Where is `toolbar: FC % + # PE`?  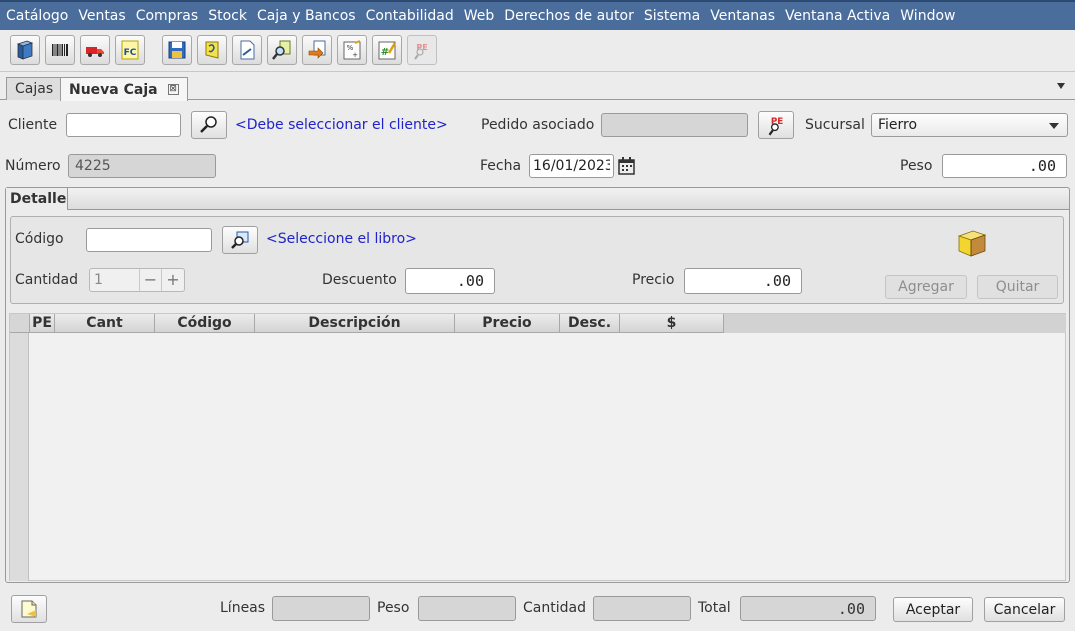
toolbar: FC % + # PE is located at coordinates (537, 51).